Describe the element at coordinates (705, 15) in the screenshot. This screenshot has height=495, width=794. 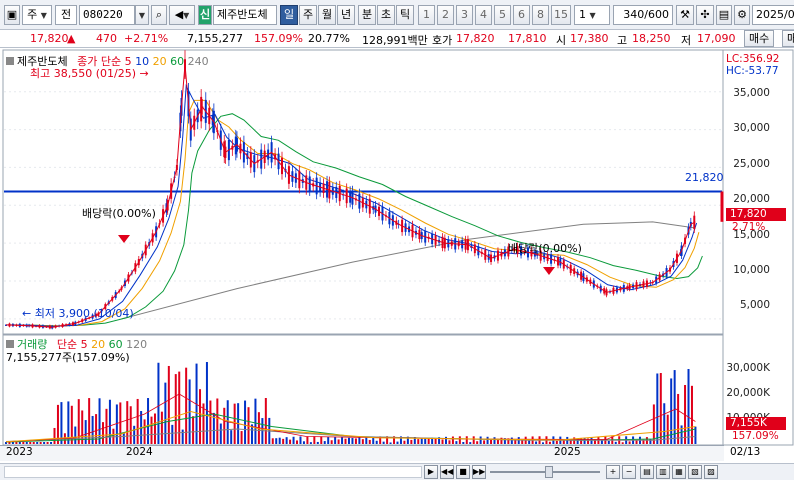
I see `crosshair-icon: ✣` at that location.